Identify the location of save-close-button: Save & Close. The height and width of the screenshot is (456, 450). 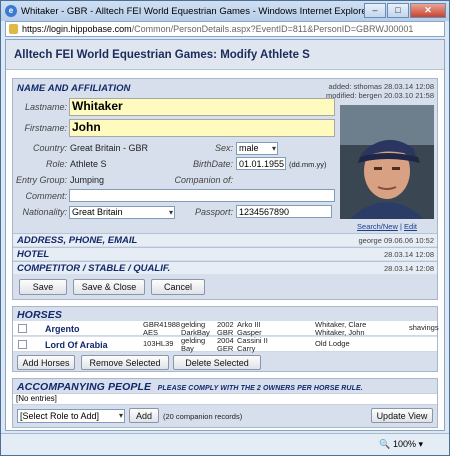
(109, 287).